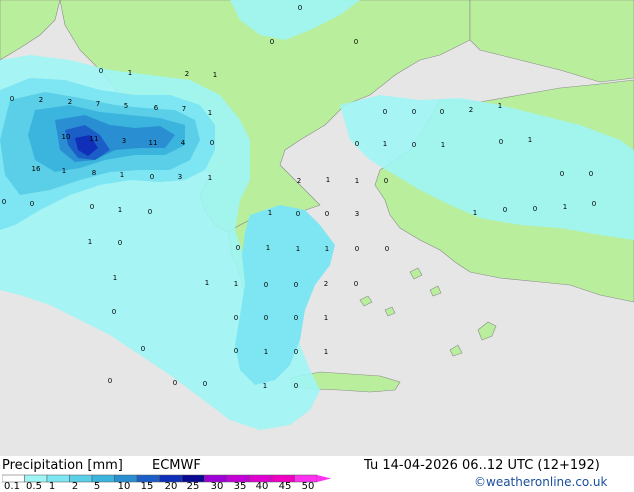 The width and height of the screenshot is (634, 492). Describe the element at coordinates (285, 486) in the screenshot. I see `scale-label: 45` at that location.